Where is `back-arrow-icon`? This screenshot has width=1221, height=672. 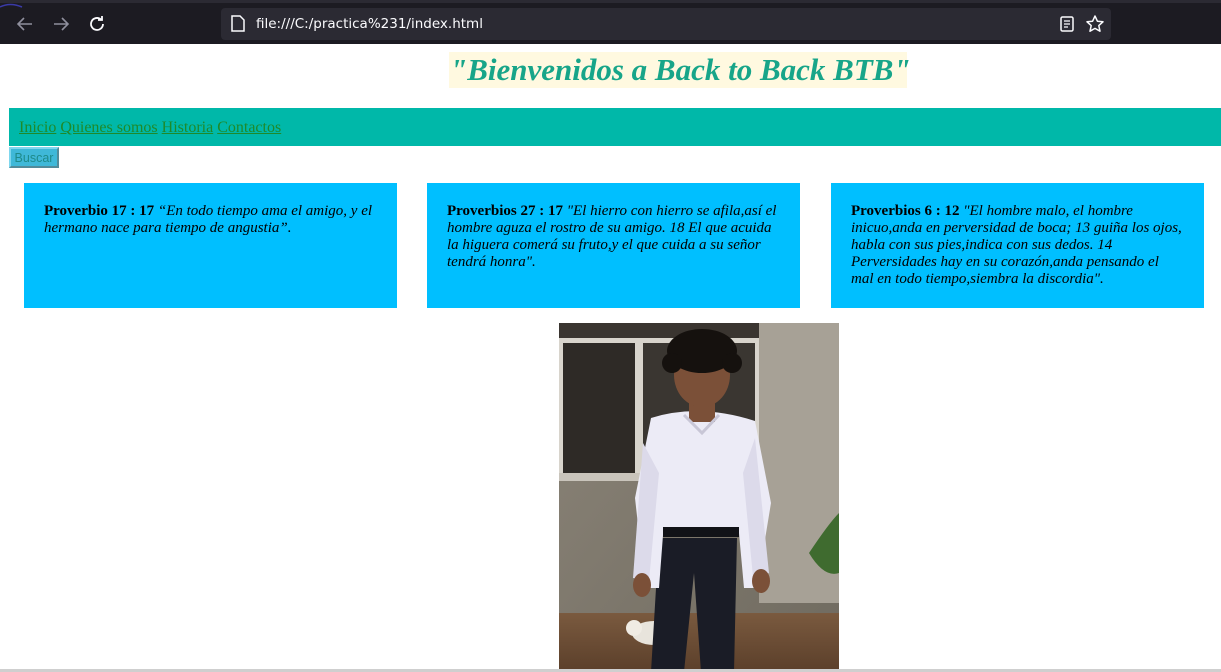 back-arrow-icon is located at coordinates (25, 24).